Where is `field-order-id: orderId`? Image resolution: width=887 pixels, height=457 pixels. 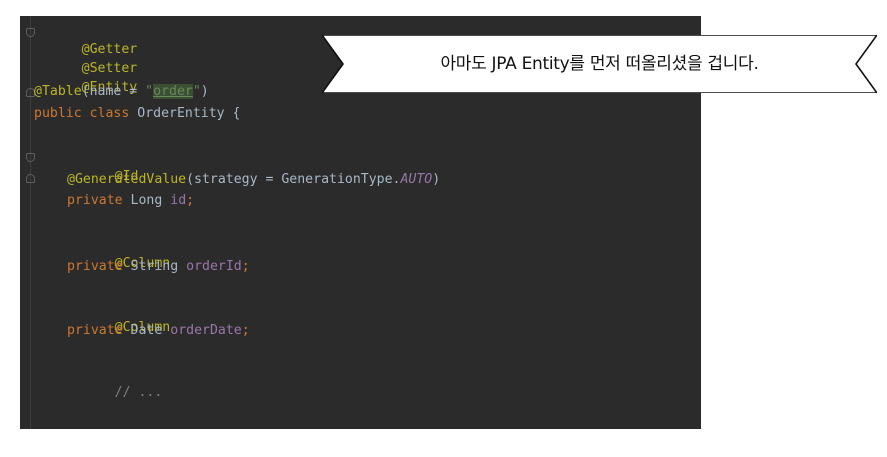 field-order-id: orderId is located at coordinates (214, 266).